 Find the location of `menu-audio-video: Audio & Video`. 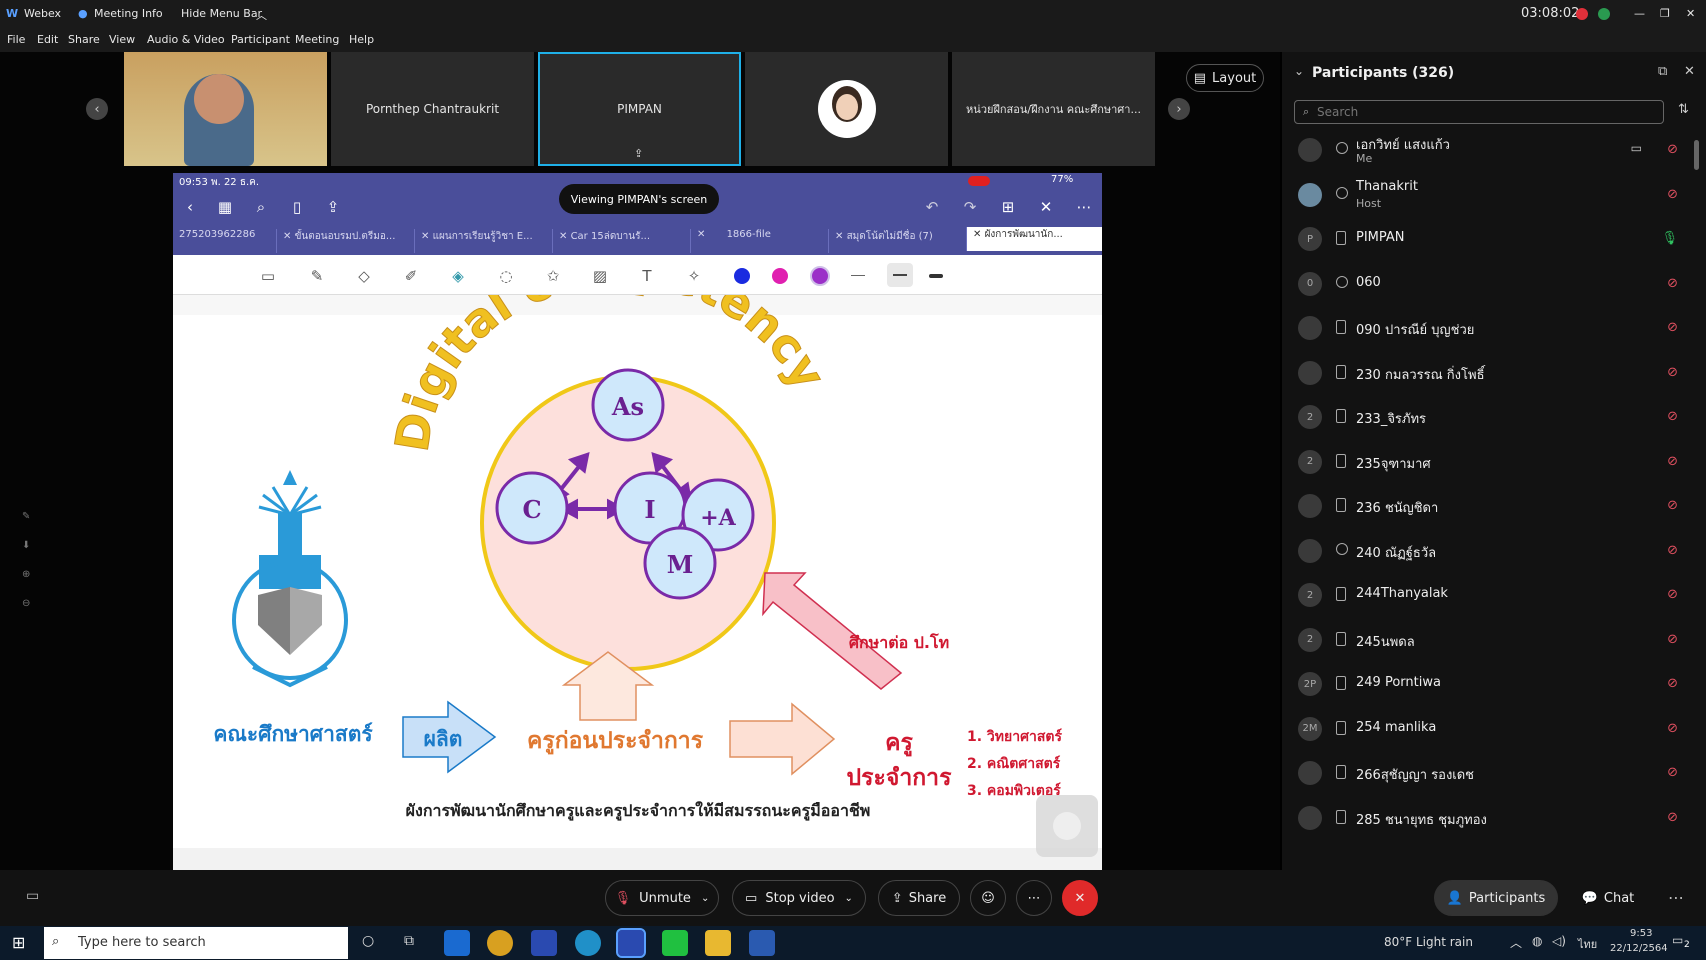

menu-audio-video: Audio & Video is located at coordinates (186, 39).